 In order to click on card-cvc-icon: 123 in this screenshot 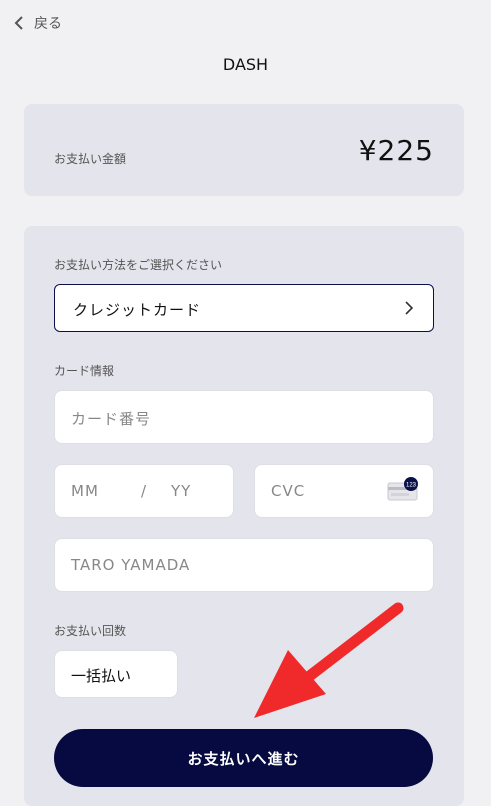, I will do `click(402, 489)`.